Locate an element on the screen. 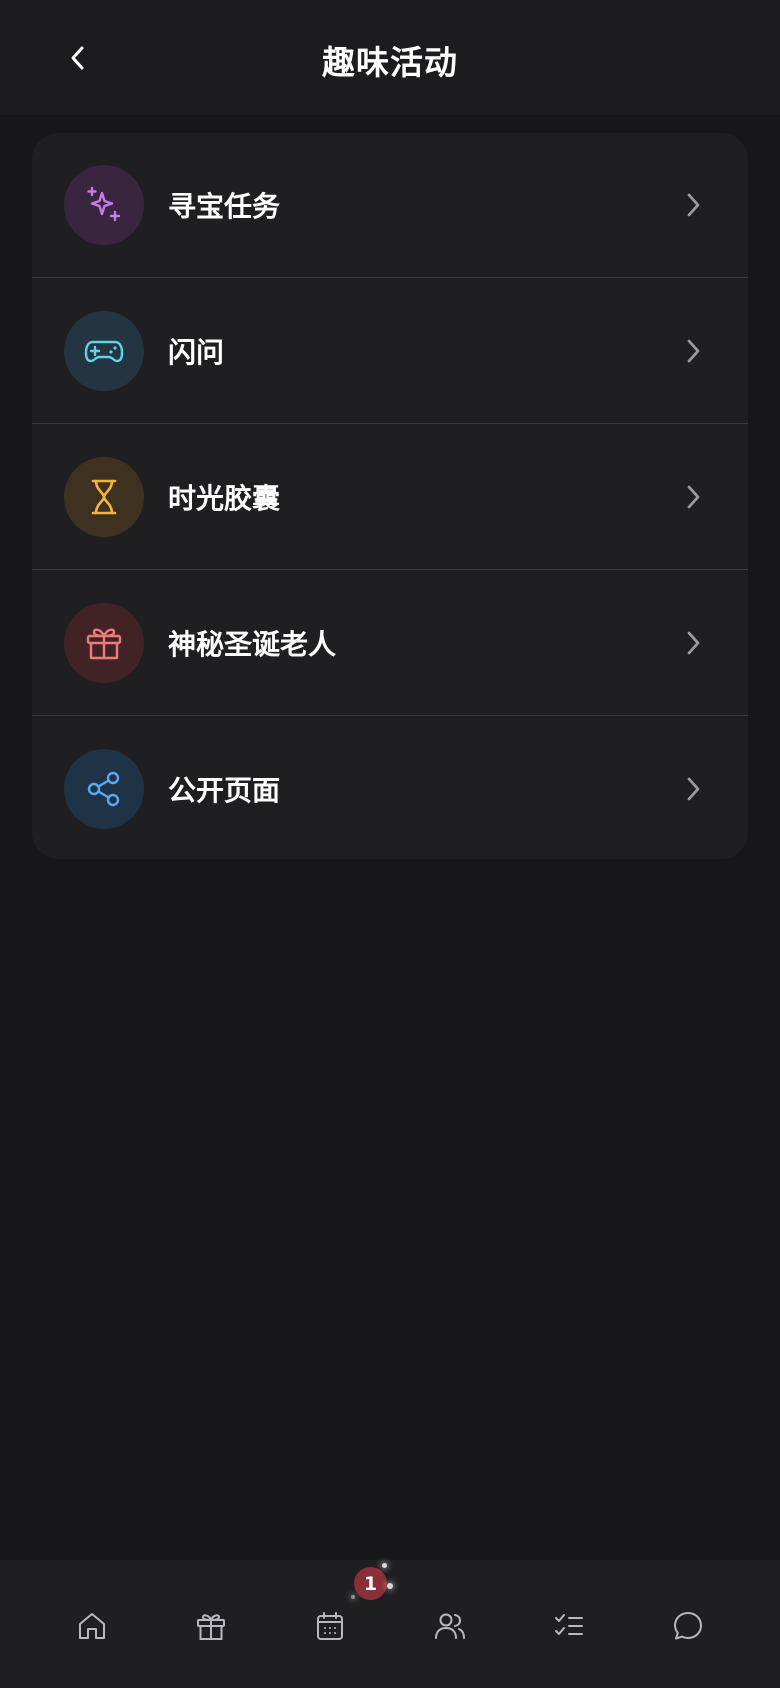 This screenshot has height=1688, width=780. sparkles-icon is located at coordinates (104, 204).